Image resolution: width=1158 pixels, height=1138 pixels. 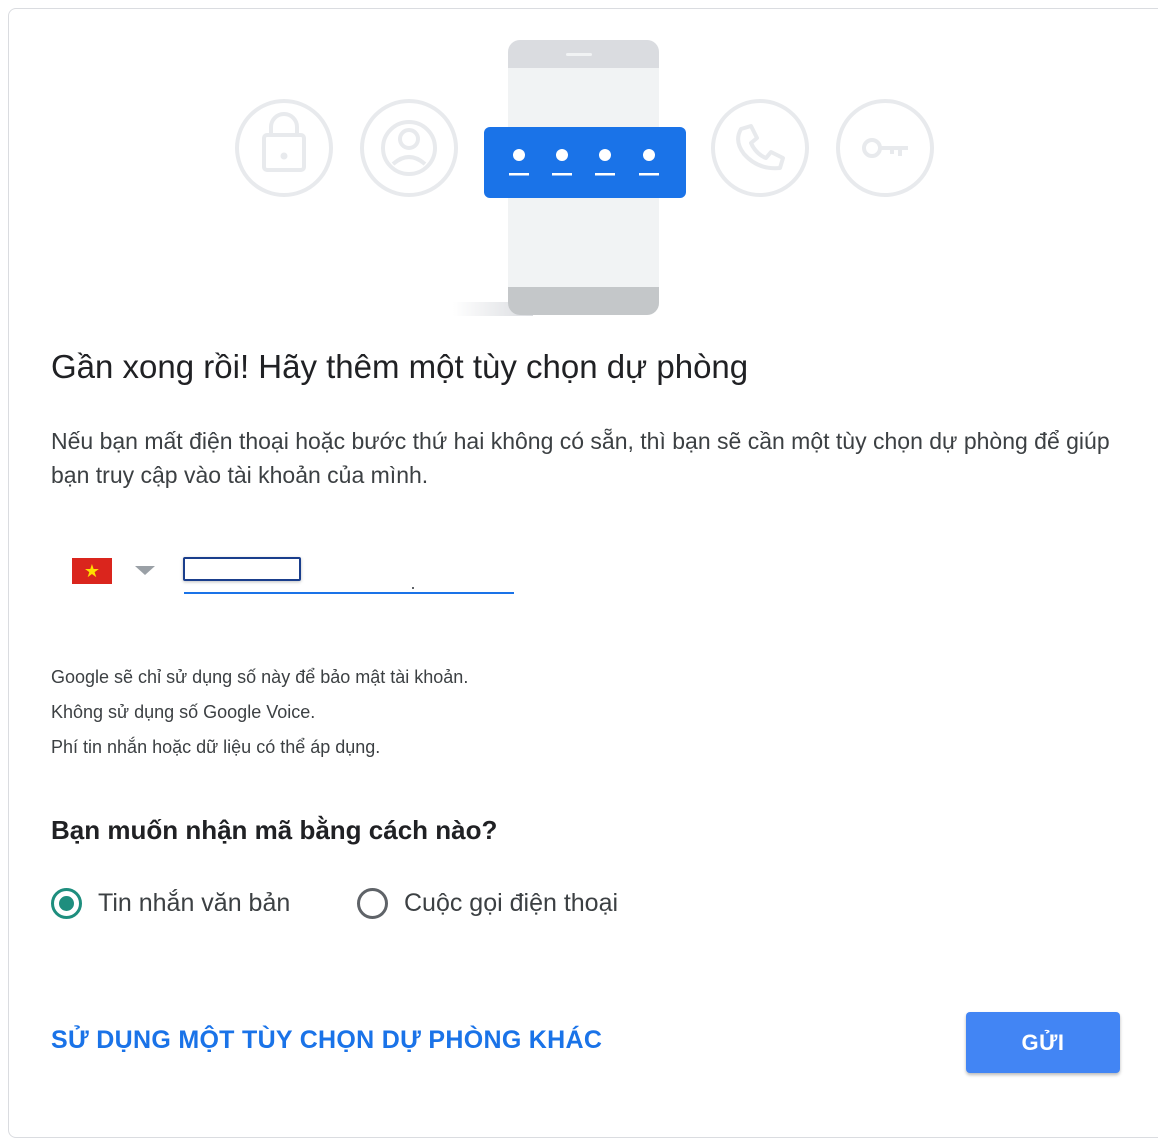 I want to click on send-button: GỬI, so click(x=1043, y=1042).